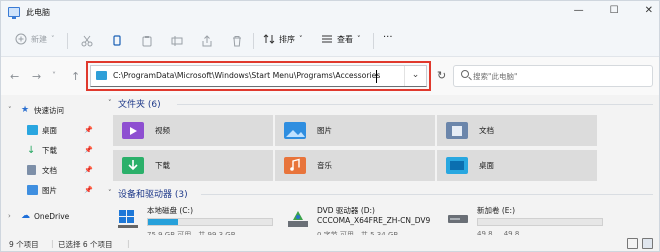 Image resolution: width=660 pixels, height=252 pixels. Describe the element at coordinates (295, 165) in the screenshot. I see `music-folder-icon` at that location.